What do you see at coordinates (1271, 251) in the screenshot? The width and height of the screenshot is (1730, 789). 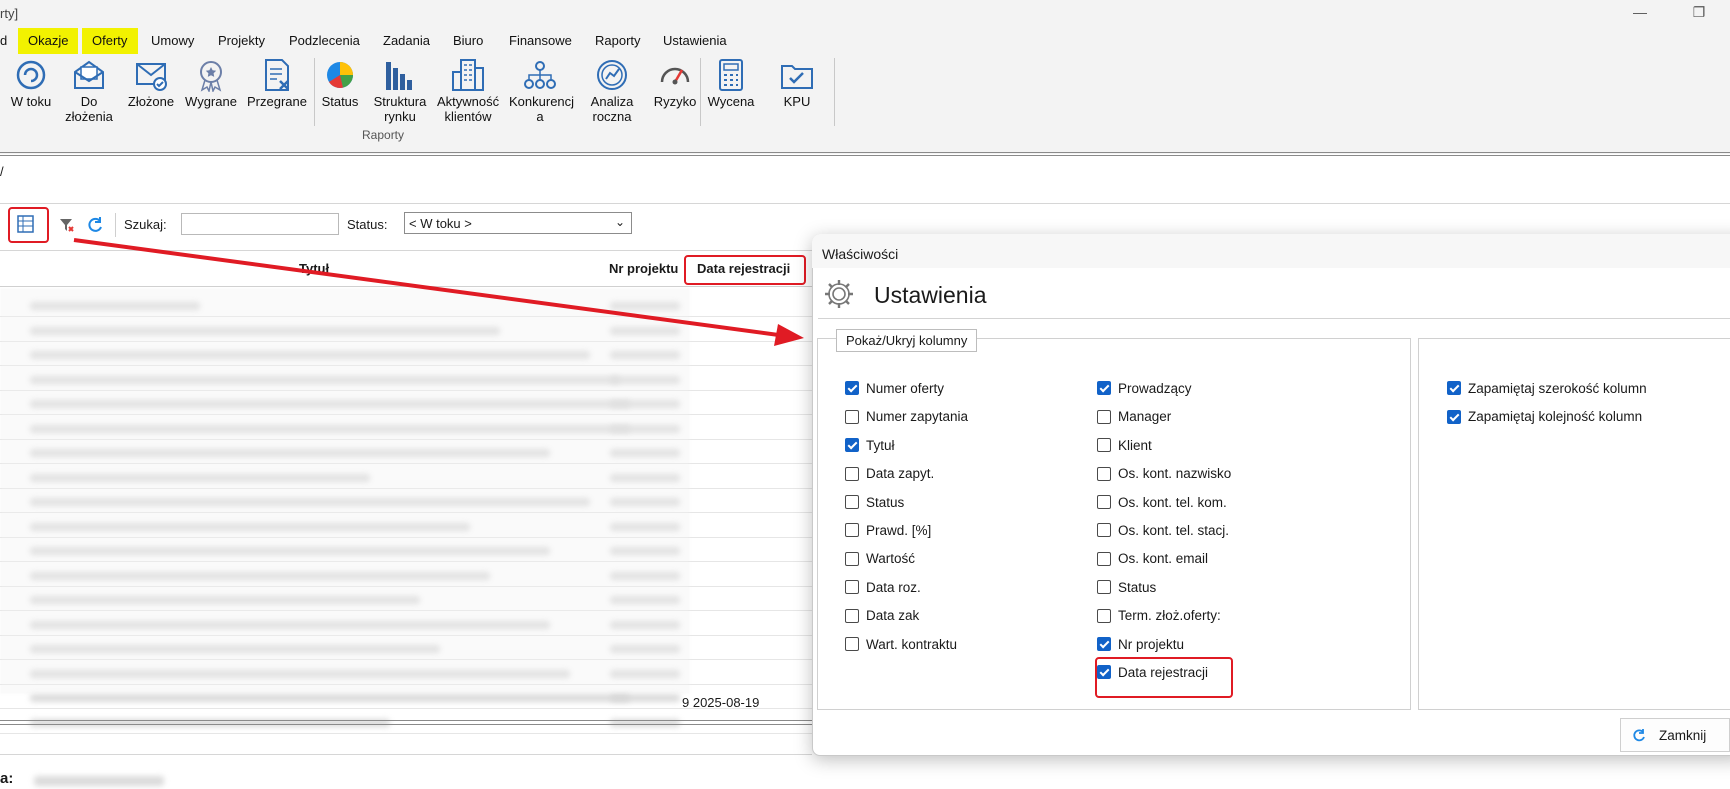 I see `dialog-title-bar` at bounding box center [1271, 251].